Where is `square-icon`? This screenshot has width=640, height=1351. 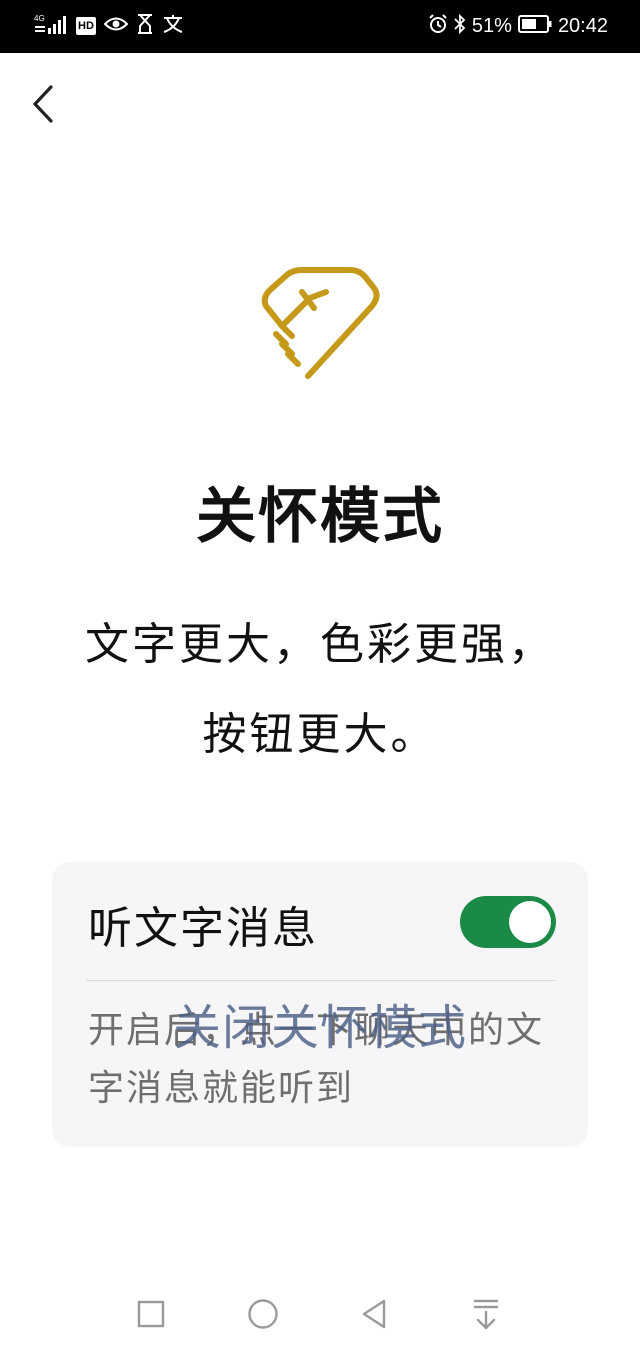
square-icon is located at coordinates (151, 1314).